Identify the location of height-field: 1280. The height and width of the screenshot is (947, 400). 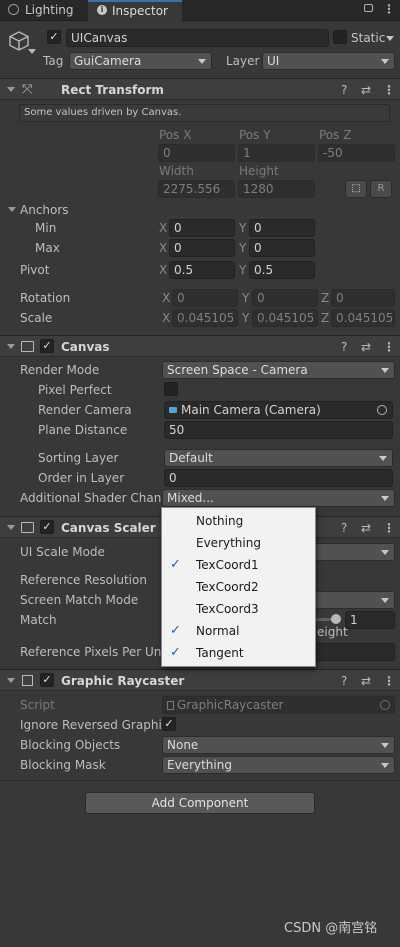
(276, 189).